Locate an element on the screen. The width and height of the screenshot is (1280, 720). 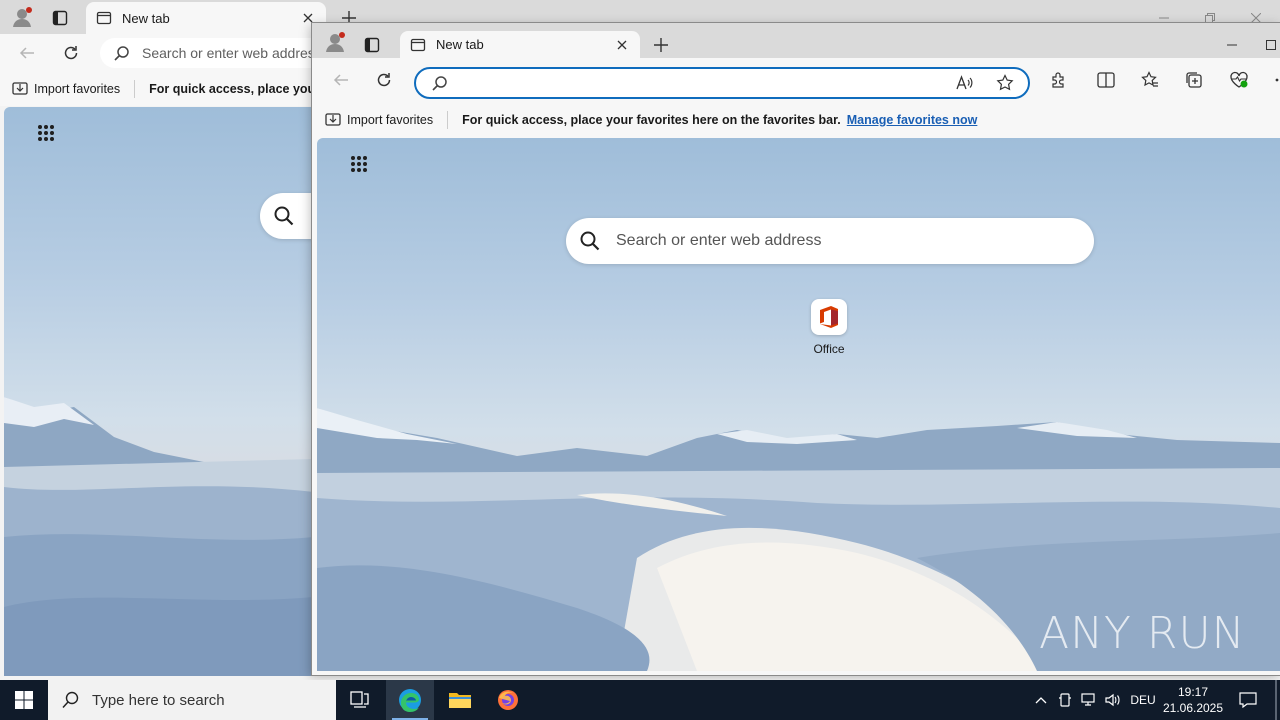
browser-essentials-button is located at coordinates (1239, 80).